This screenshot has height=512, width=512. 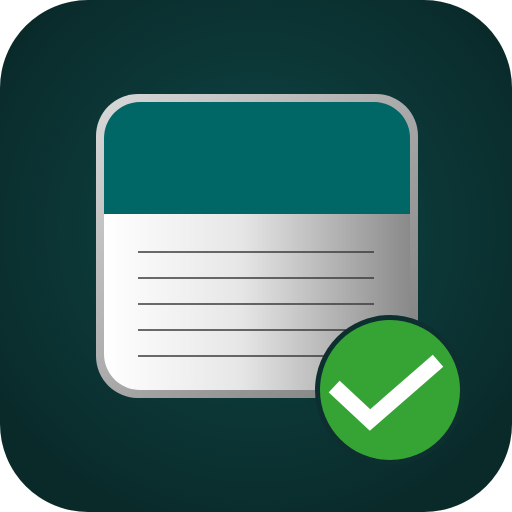 I want to click on check-badge, so click(x=390, y=390).